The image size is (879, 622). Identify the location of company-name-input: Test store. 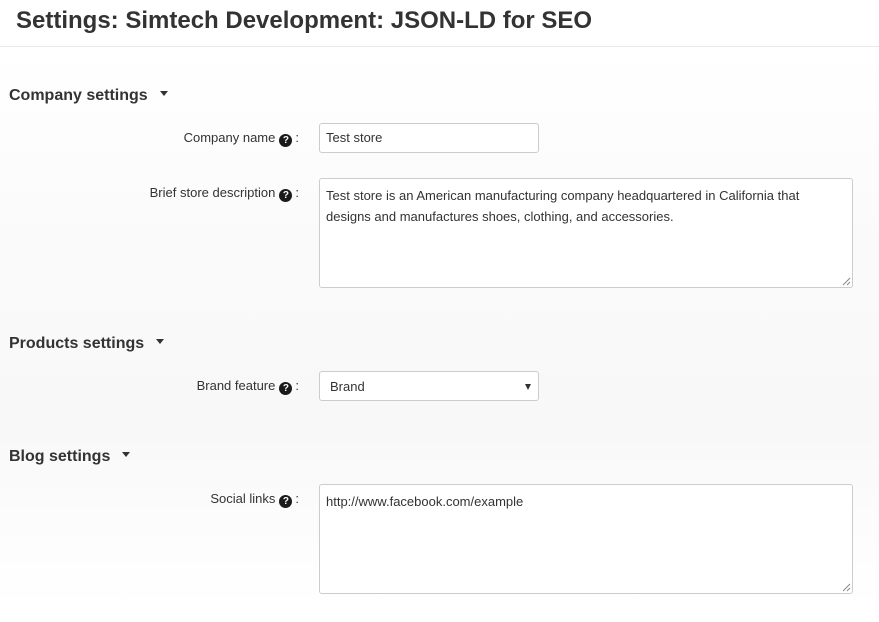
(429, 138).